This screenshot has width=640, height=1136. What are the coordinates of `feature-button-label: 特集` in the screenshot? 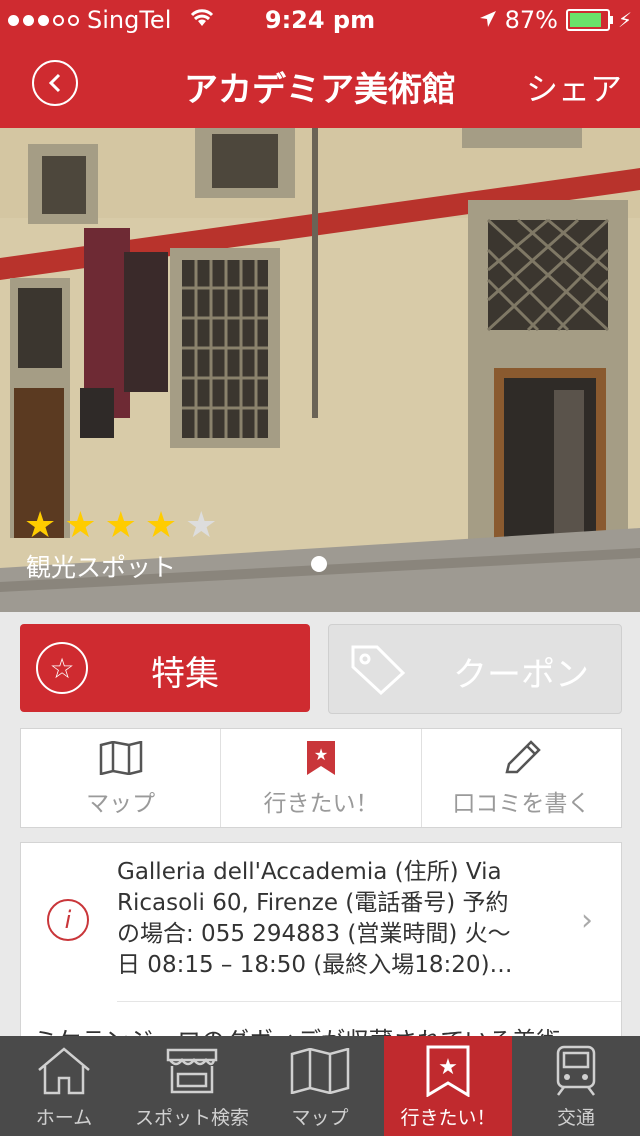 It's located at (185, 674).